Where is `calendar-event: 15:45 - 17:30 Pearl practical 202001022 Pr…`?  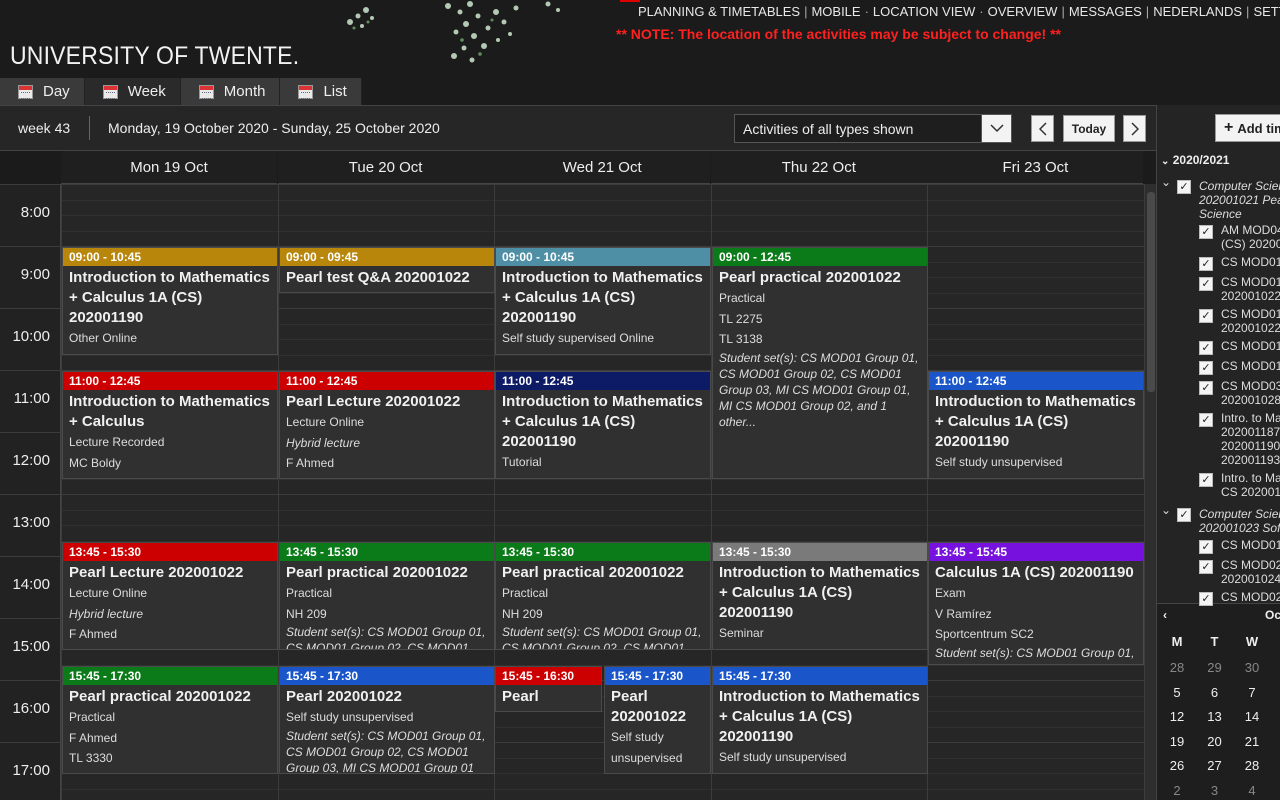 calendar-event: 15:45 - 17:30 Pearl practical 202001022 Pr… is located at coordinates (170, 720).